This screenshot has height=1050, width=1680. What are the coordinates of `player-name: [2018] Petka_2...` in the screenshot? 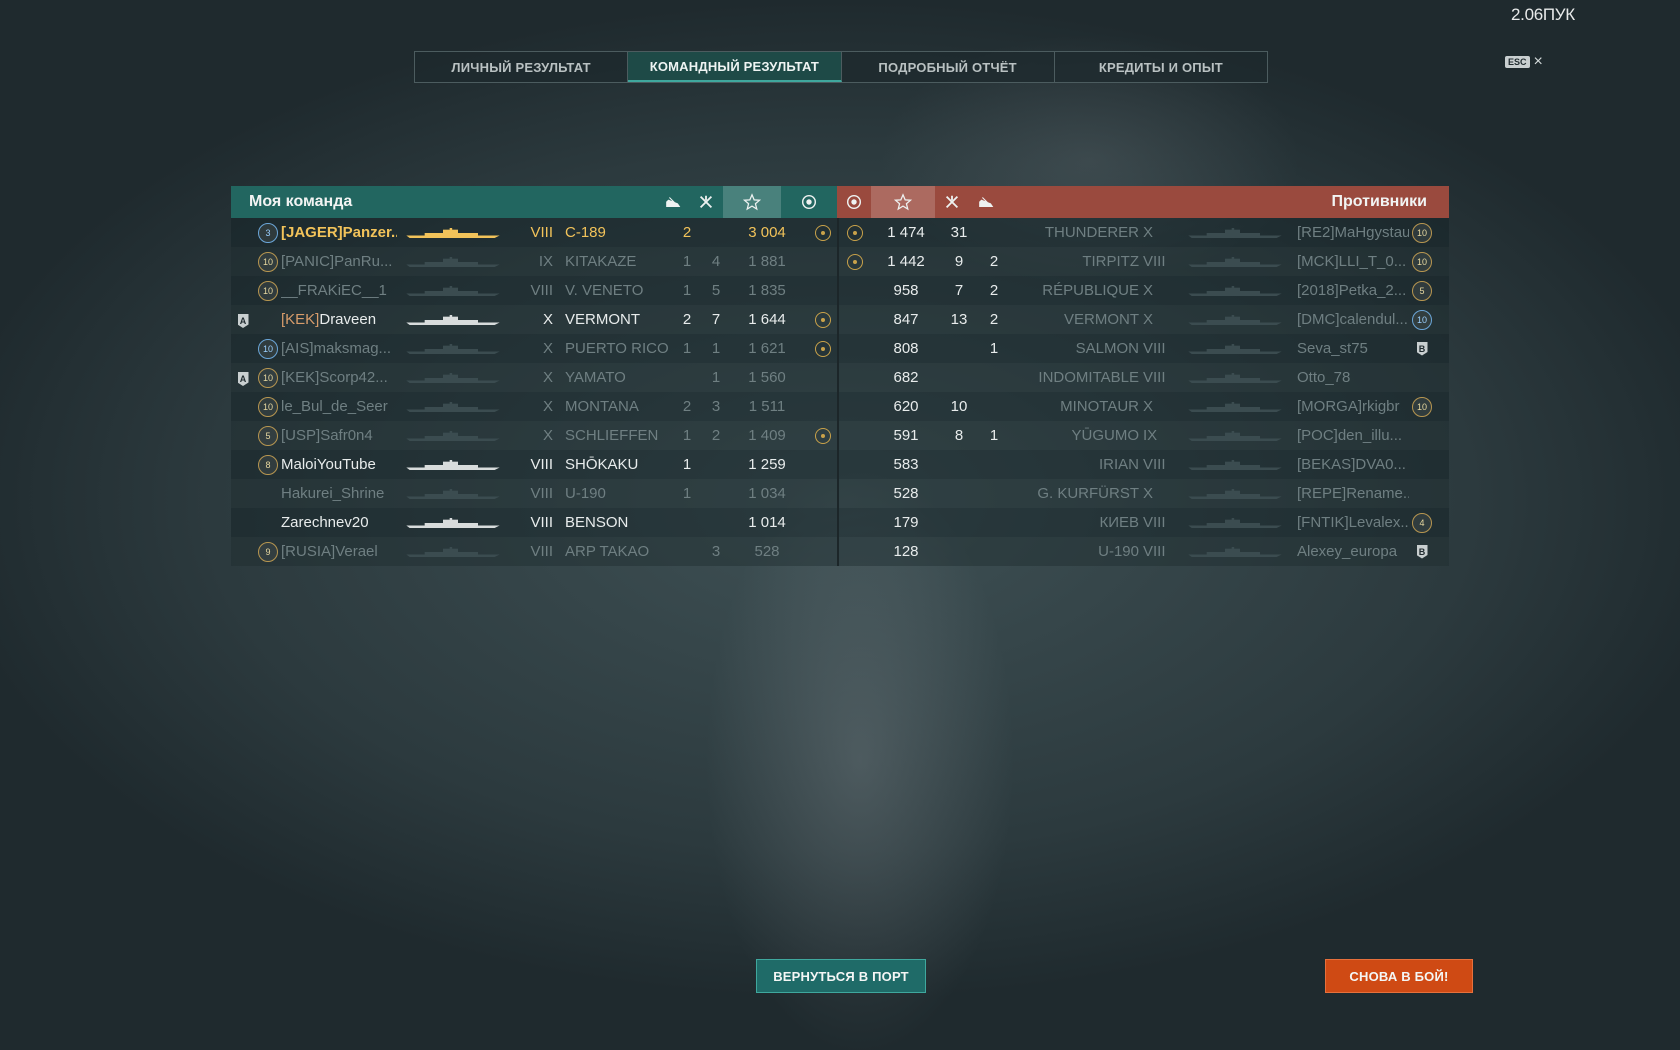 It's located at (1353, 290).